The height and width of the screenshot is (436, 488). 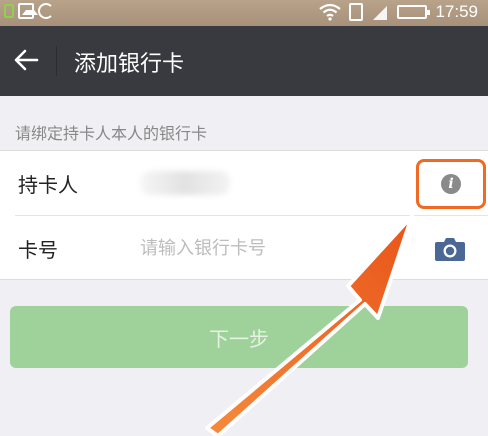 I want to click on header-divider, so click(x=56, y=61).